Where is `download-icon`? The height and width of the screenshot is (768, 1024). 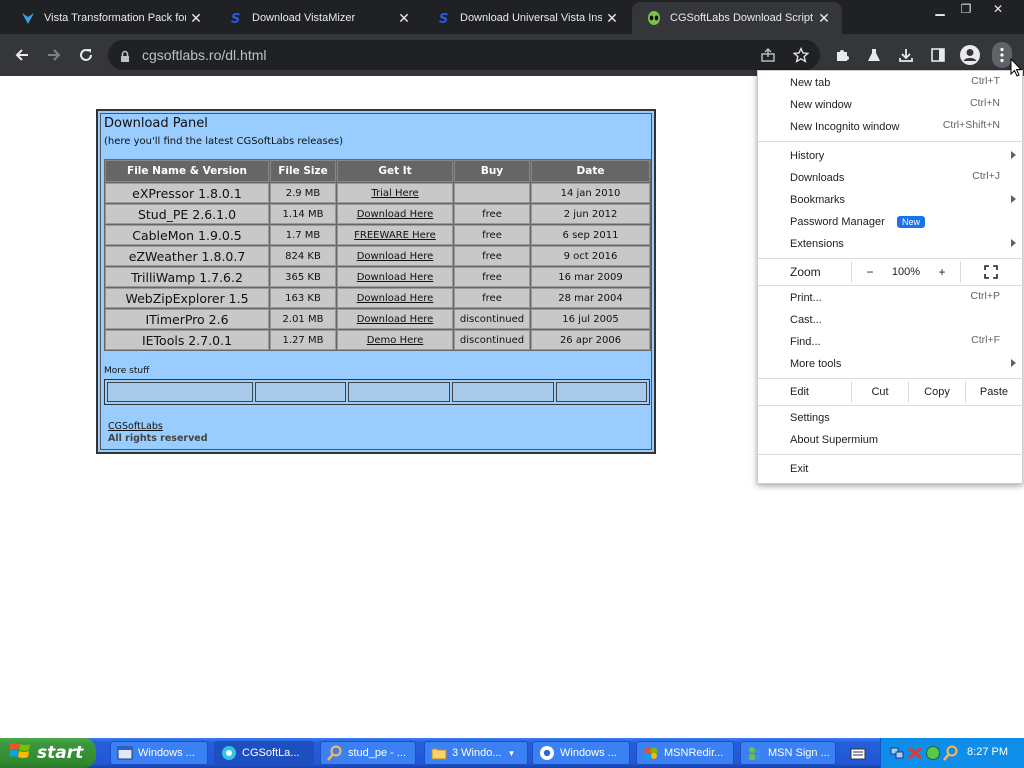
download-icon is located at coordinates (906, 55).